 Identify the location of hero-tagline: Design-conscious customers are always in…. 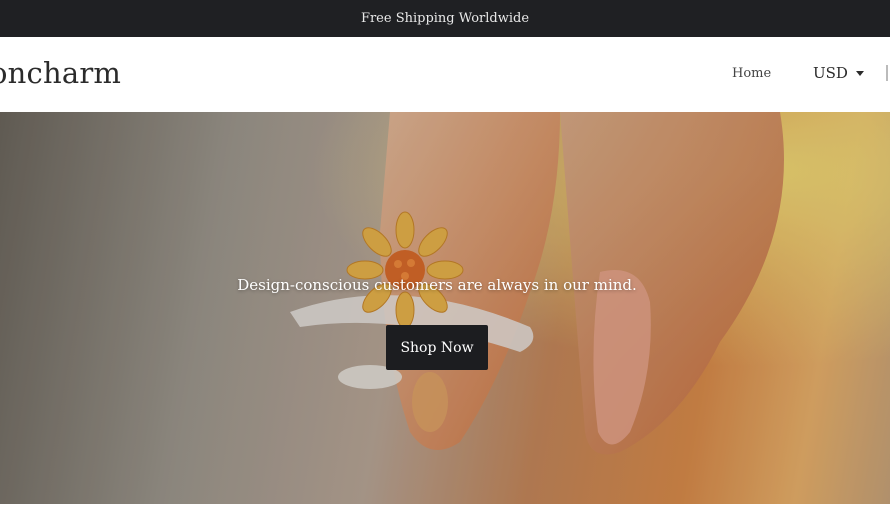
(437, 285).